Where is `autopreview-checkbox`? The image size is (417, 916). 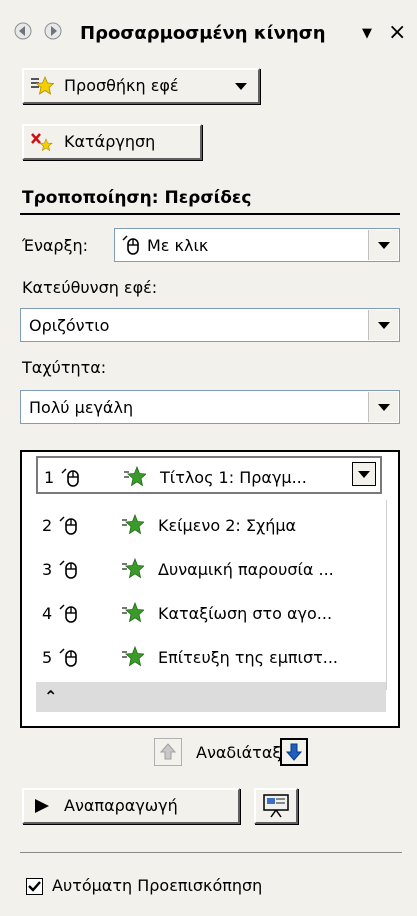
autopreview-checkbox is located at coordinates (34, 886).